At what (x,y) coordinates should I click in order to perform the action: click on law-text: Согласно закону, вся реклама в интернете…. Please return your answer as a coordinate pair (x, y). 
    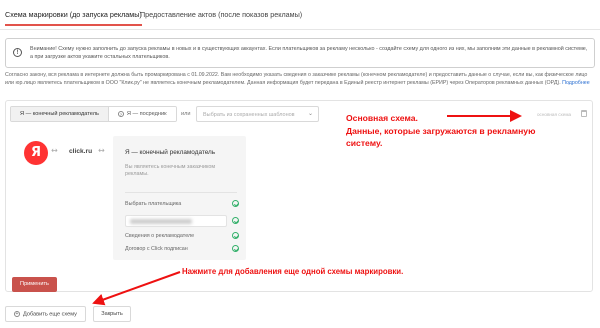
    Looking at the image, I should click on (296, 79).